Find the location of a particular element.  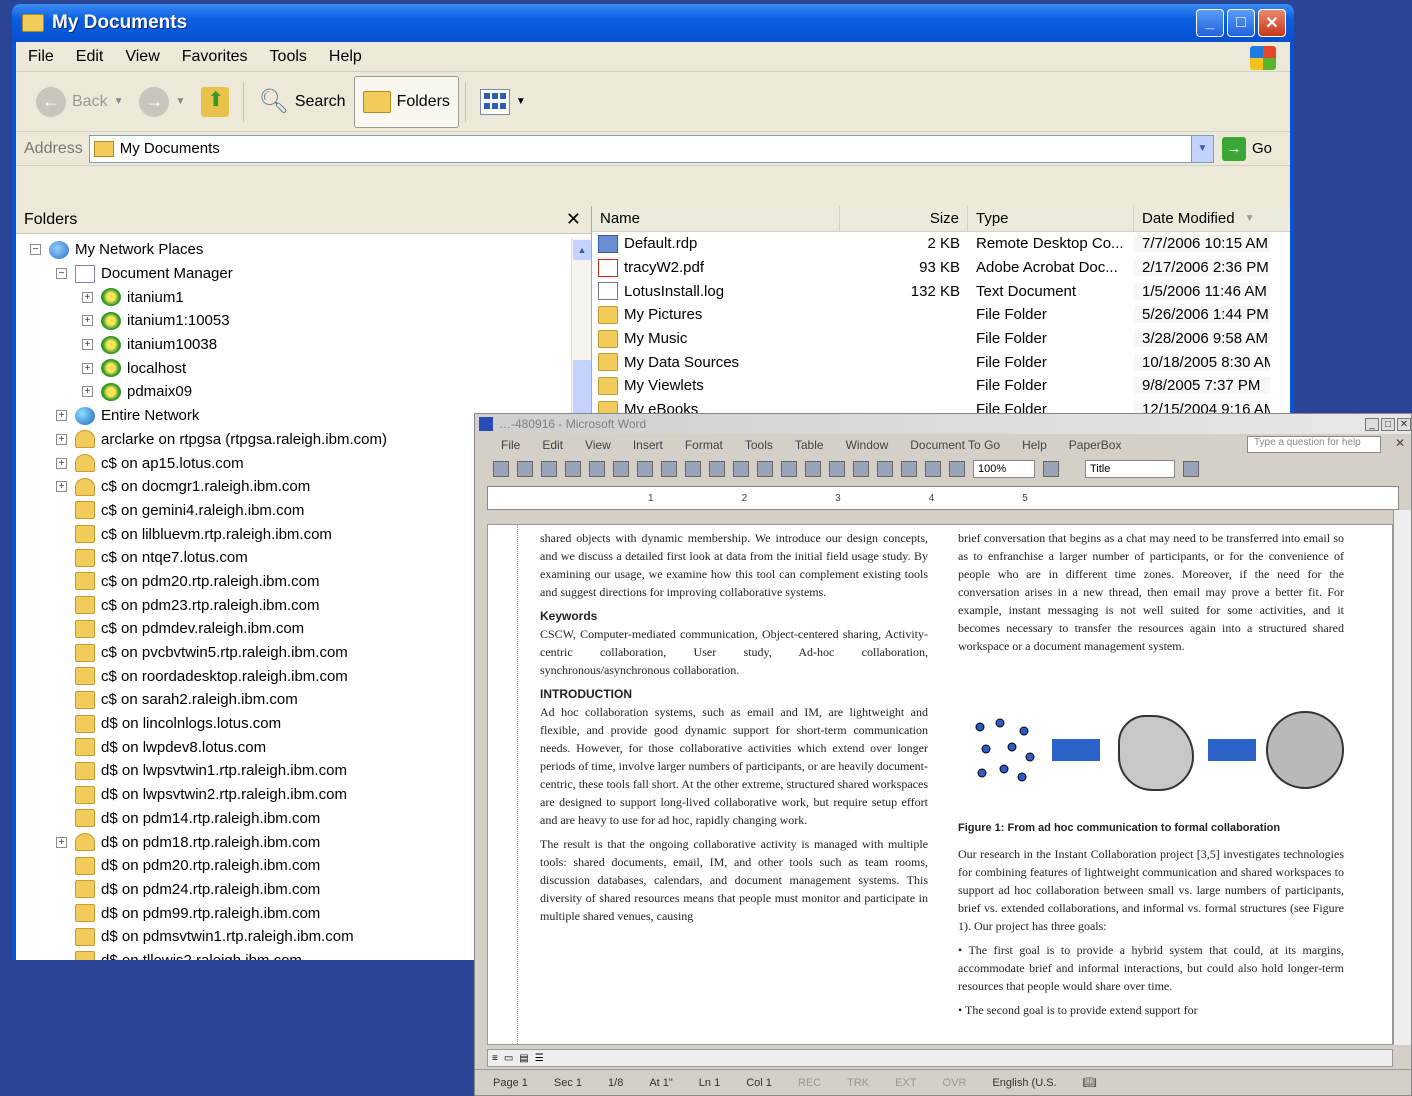

close-document-icon: ✕ is located at coordinates (1400, 443).